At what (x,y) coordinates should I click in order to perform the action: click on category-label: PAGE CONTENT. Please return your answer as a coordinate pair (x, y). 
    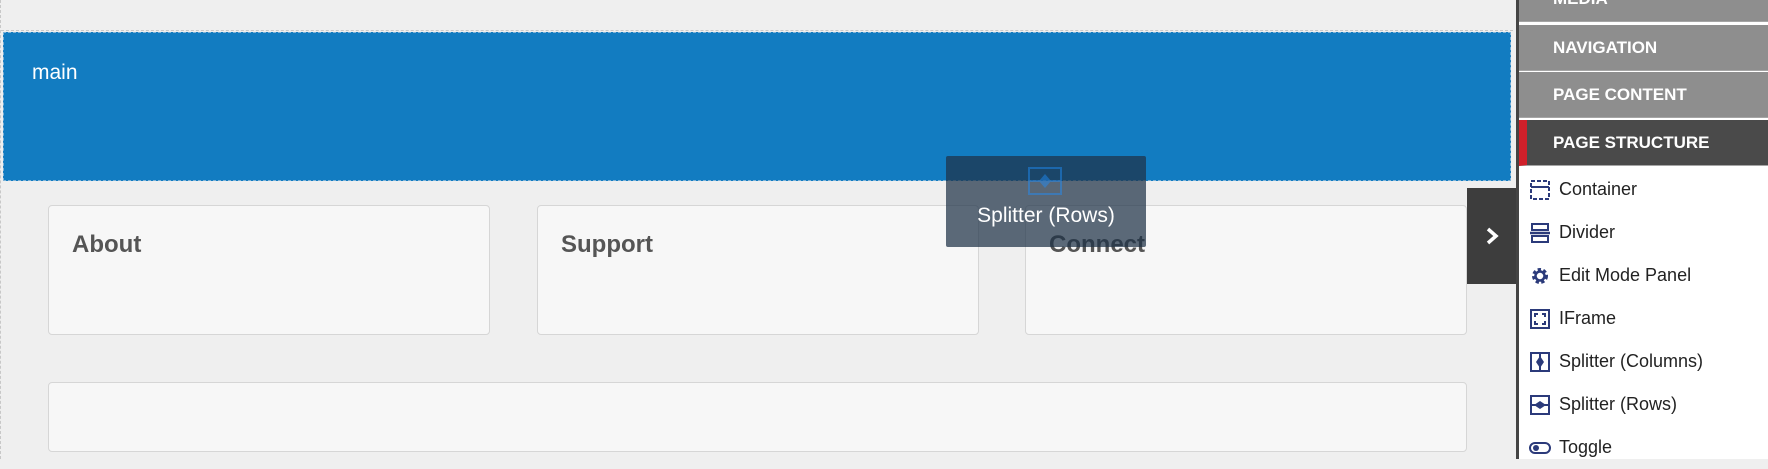
    Looking at the image, I should click on (1620, 94).